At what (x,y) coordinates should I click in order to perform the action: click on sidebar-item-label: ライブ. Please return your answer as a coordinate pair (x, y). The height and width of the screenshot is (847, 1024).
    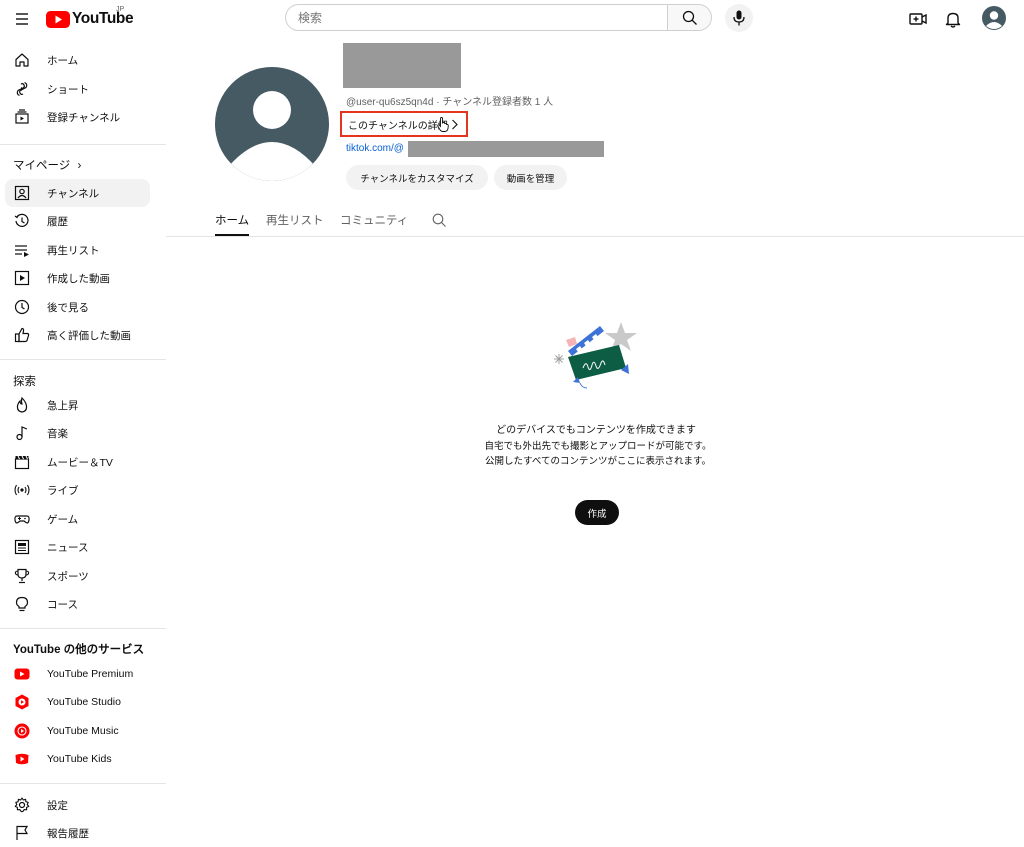
    Looking at the image, I should click on (63, 490).